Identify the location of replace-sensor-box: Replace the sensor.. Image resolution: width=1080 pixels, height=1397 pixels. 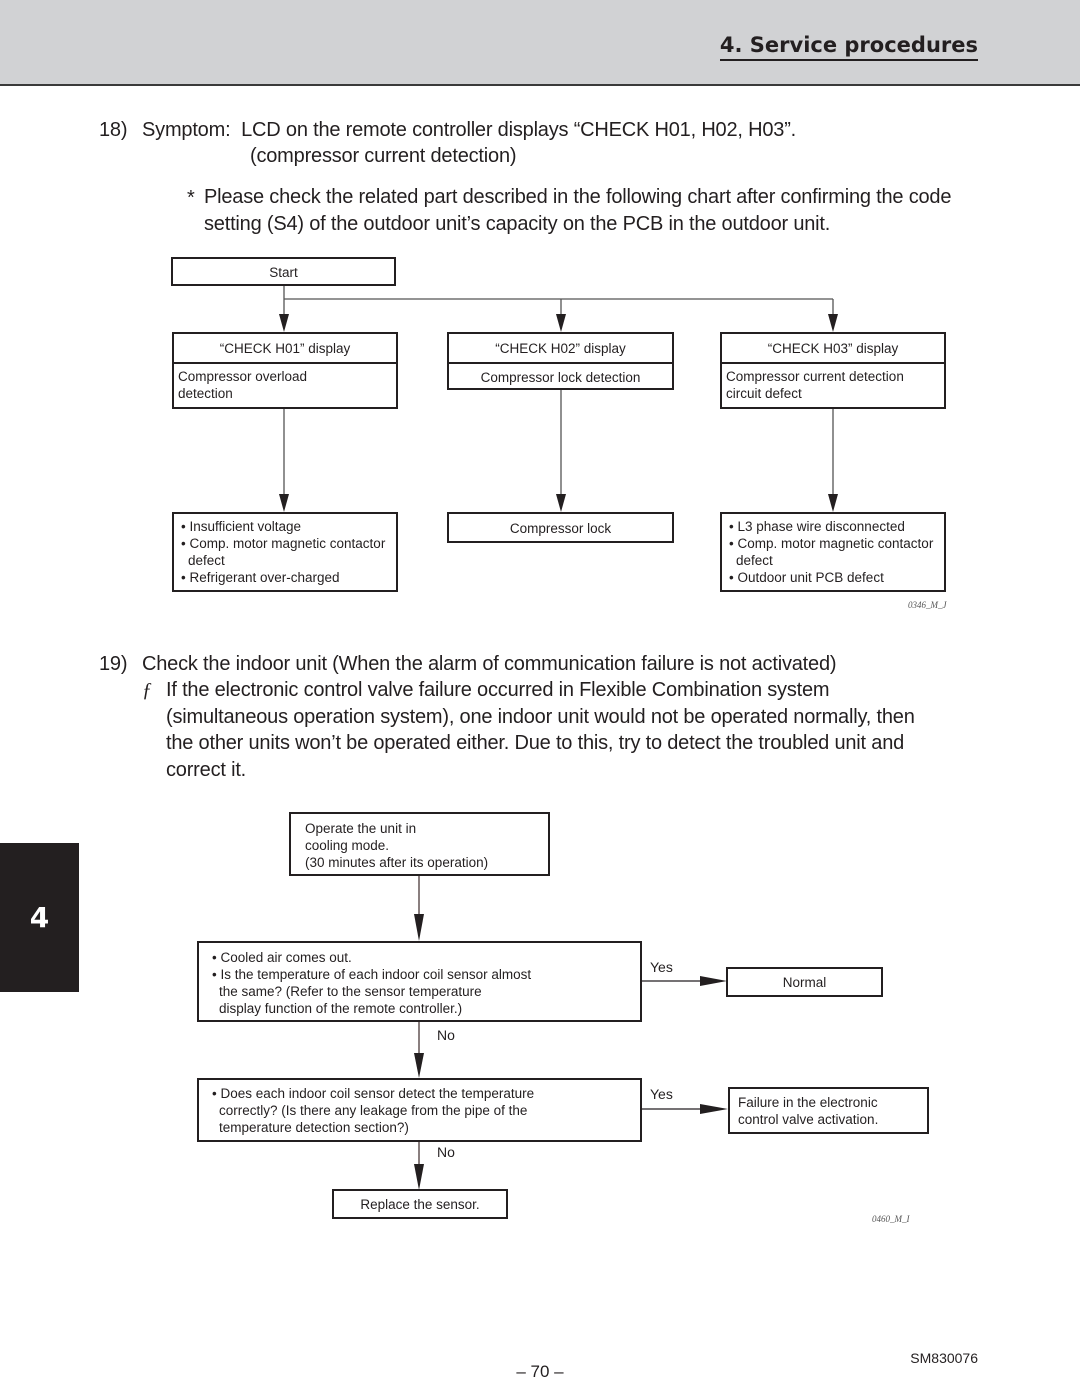
(420, 1204).